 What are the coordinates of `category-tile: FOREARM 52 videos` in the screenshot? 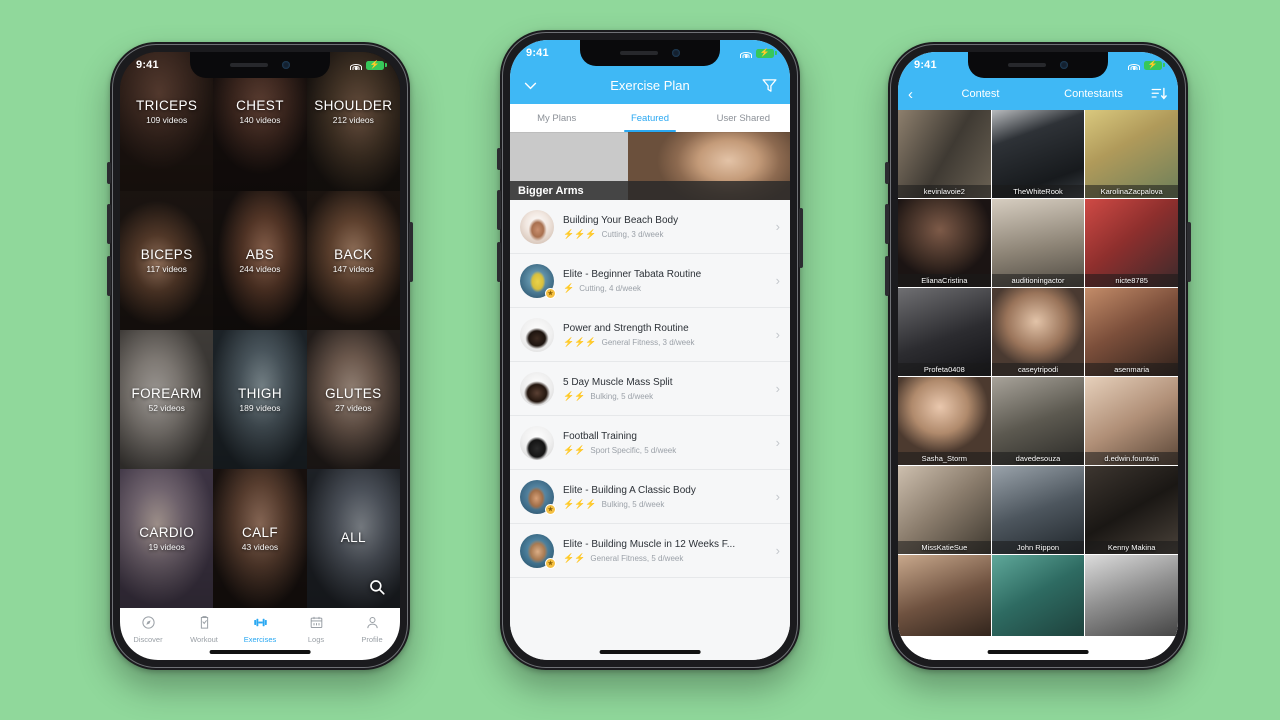 It's located at (167, 399).